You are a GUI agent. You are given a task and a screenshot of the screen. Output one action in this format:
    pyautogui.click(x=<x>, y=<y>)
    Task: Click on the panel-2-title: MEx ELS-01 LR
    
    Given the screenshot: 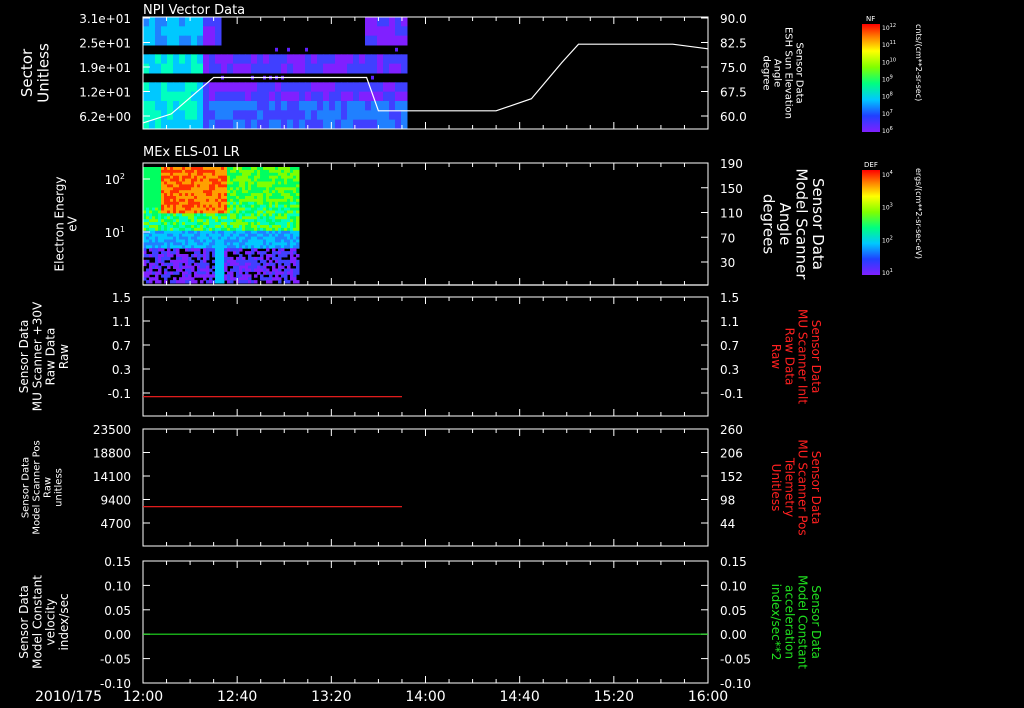 What is the action you would take?
    pyautogui.click(x=191, y=152)
    